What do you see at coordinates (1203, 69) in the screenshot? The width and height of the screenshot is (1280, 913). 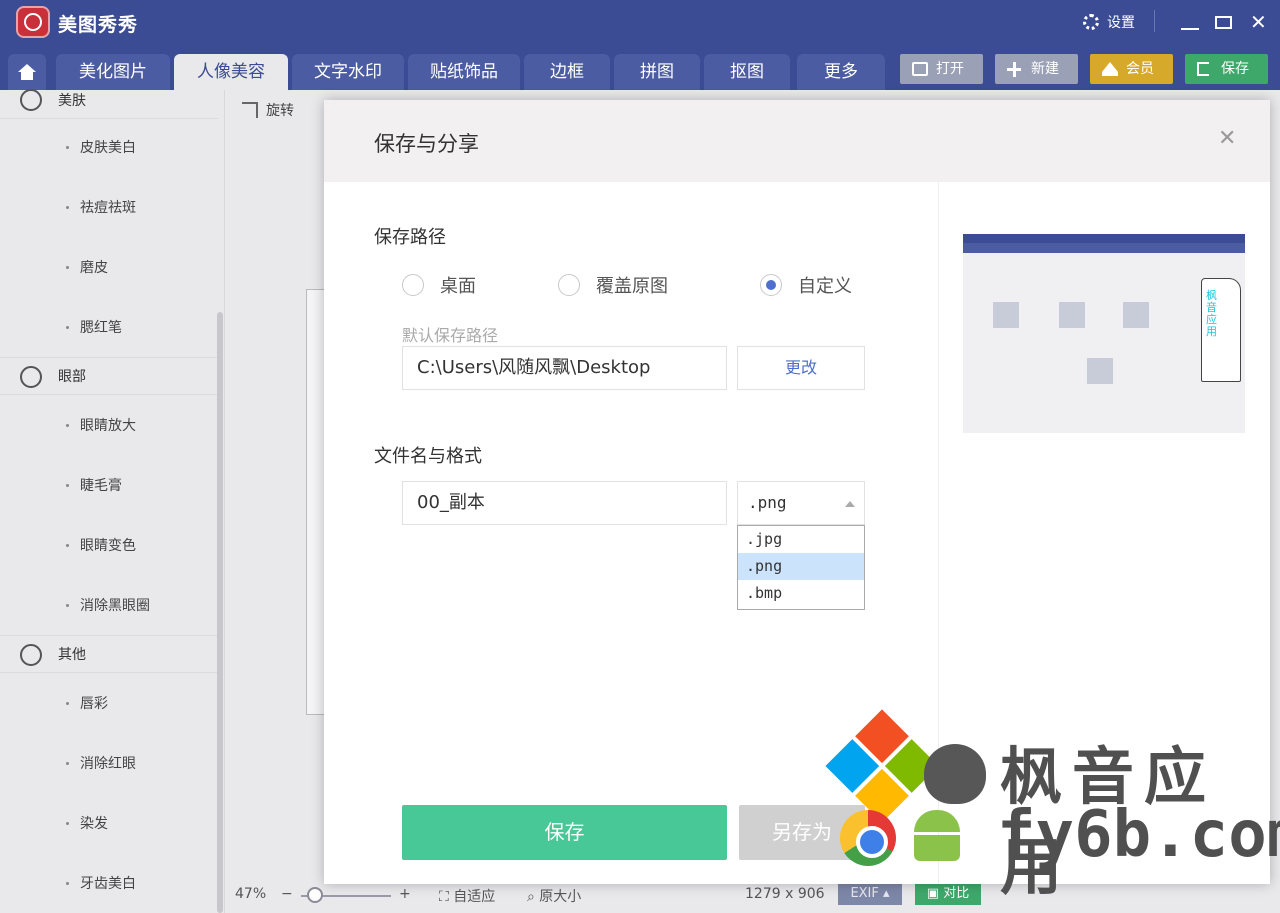 I see `export-icon` at bounding box center [1203, 69].